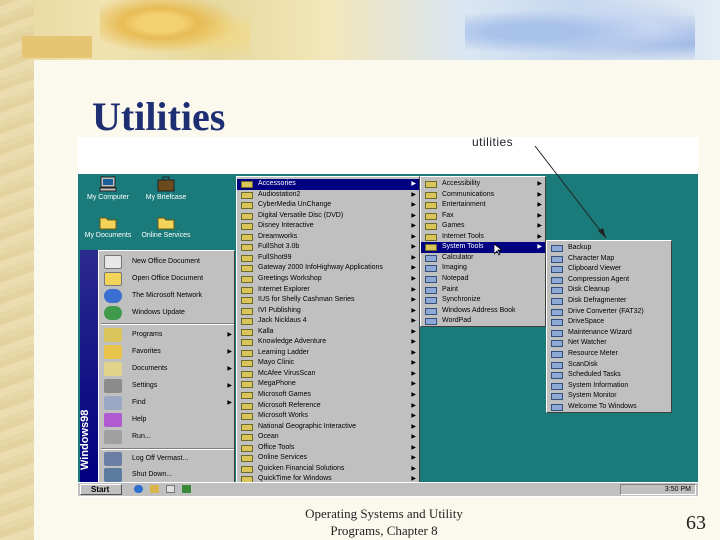 The width and height of the screenshot is (720, 540). I want to click on start-button: Start, so click(101, 489).